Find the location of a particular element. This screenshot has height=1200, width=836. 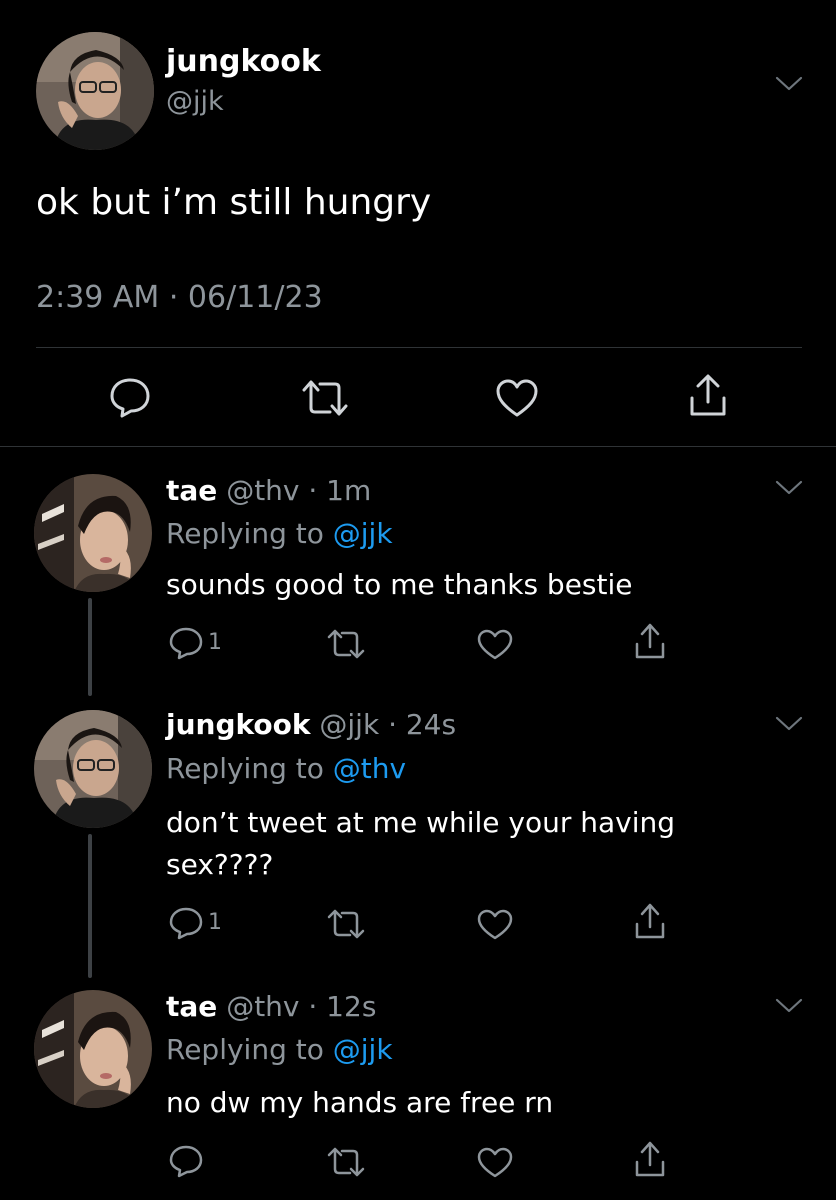

reply-text: sounds good to me thanks bestie is located at coordinates (399, 584).